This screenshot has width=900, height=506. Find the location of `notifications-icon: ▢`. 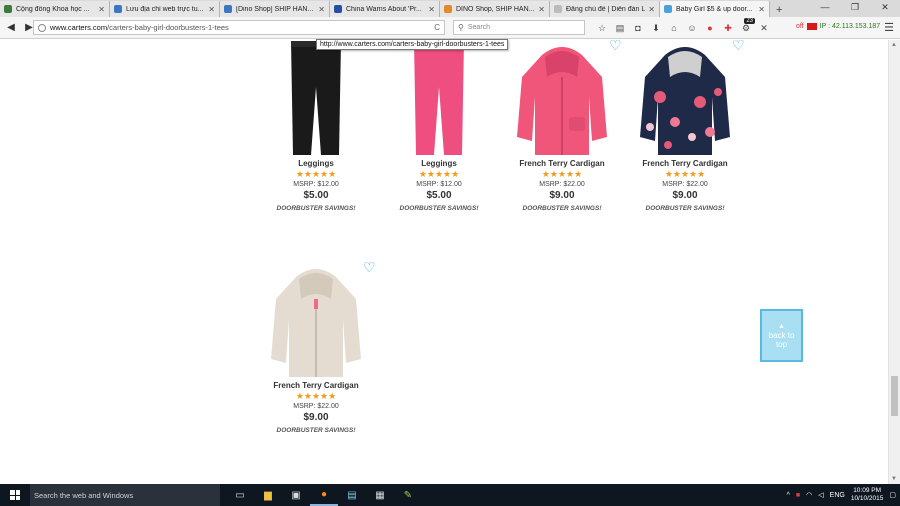

notifications-icon: ▢ is located at coordinates (892, 495).